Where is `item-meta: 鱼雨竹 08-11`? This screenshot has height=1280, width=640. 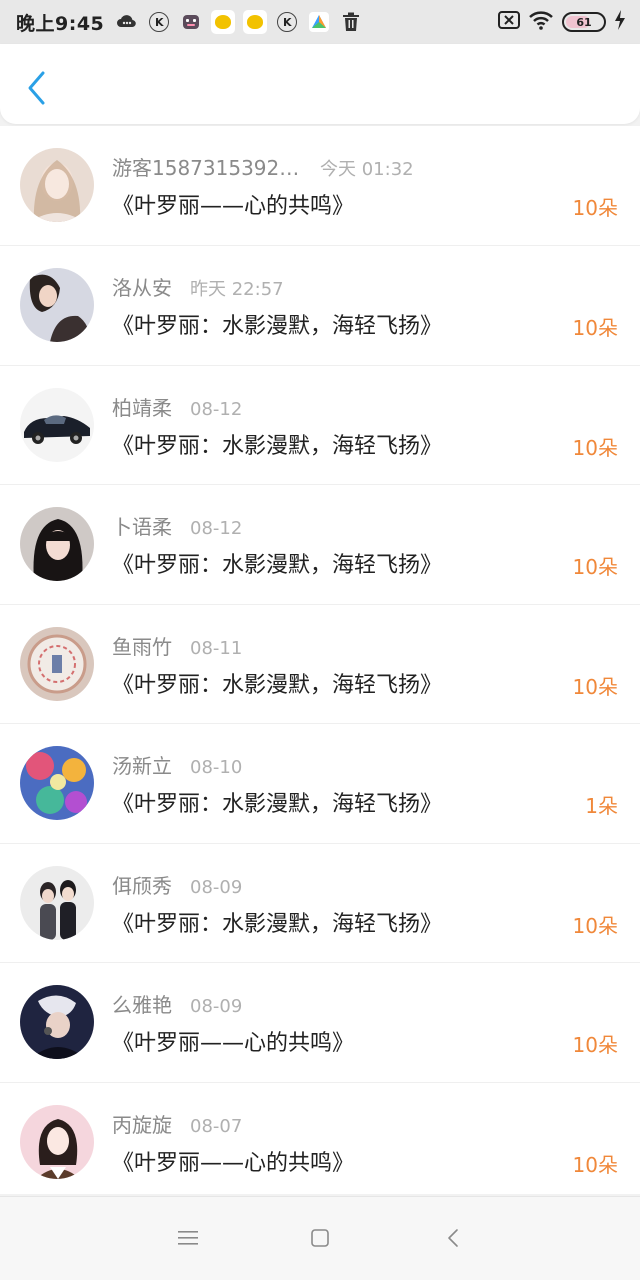
item-meta: 鱼雨竹 08-11 is located at coordinates (177, 645).